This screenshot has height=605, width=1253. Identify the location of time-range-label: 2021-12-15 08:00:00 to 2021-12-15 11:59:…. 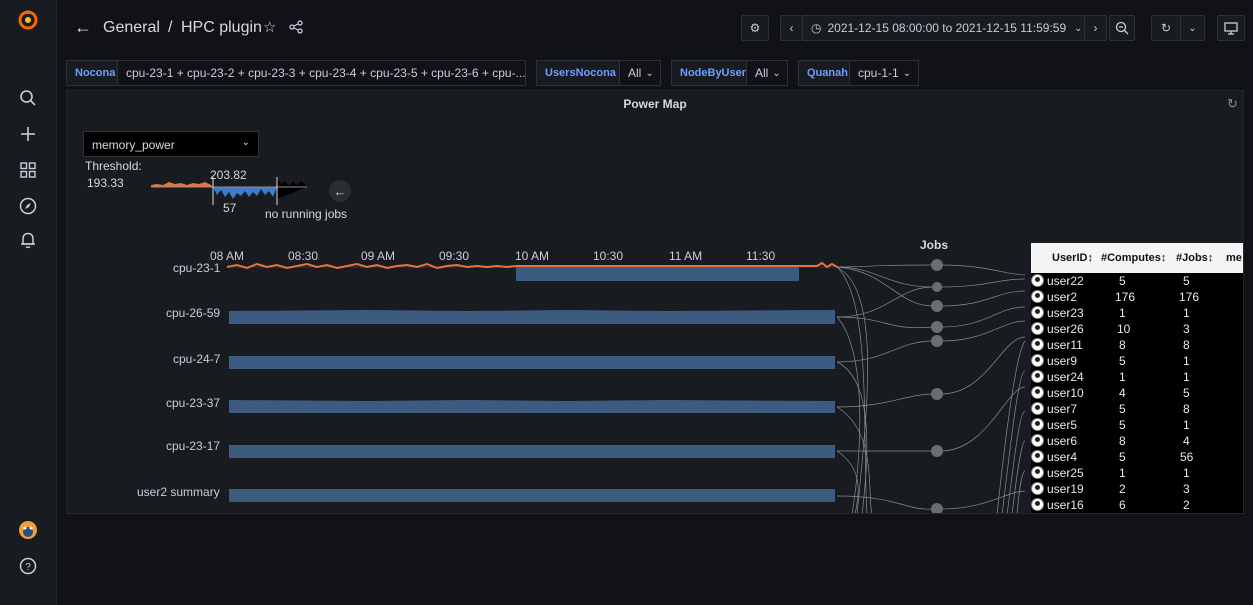
(947, 28).